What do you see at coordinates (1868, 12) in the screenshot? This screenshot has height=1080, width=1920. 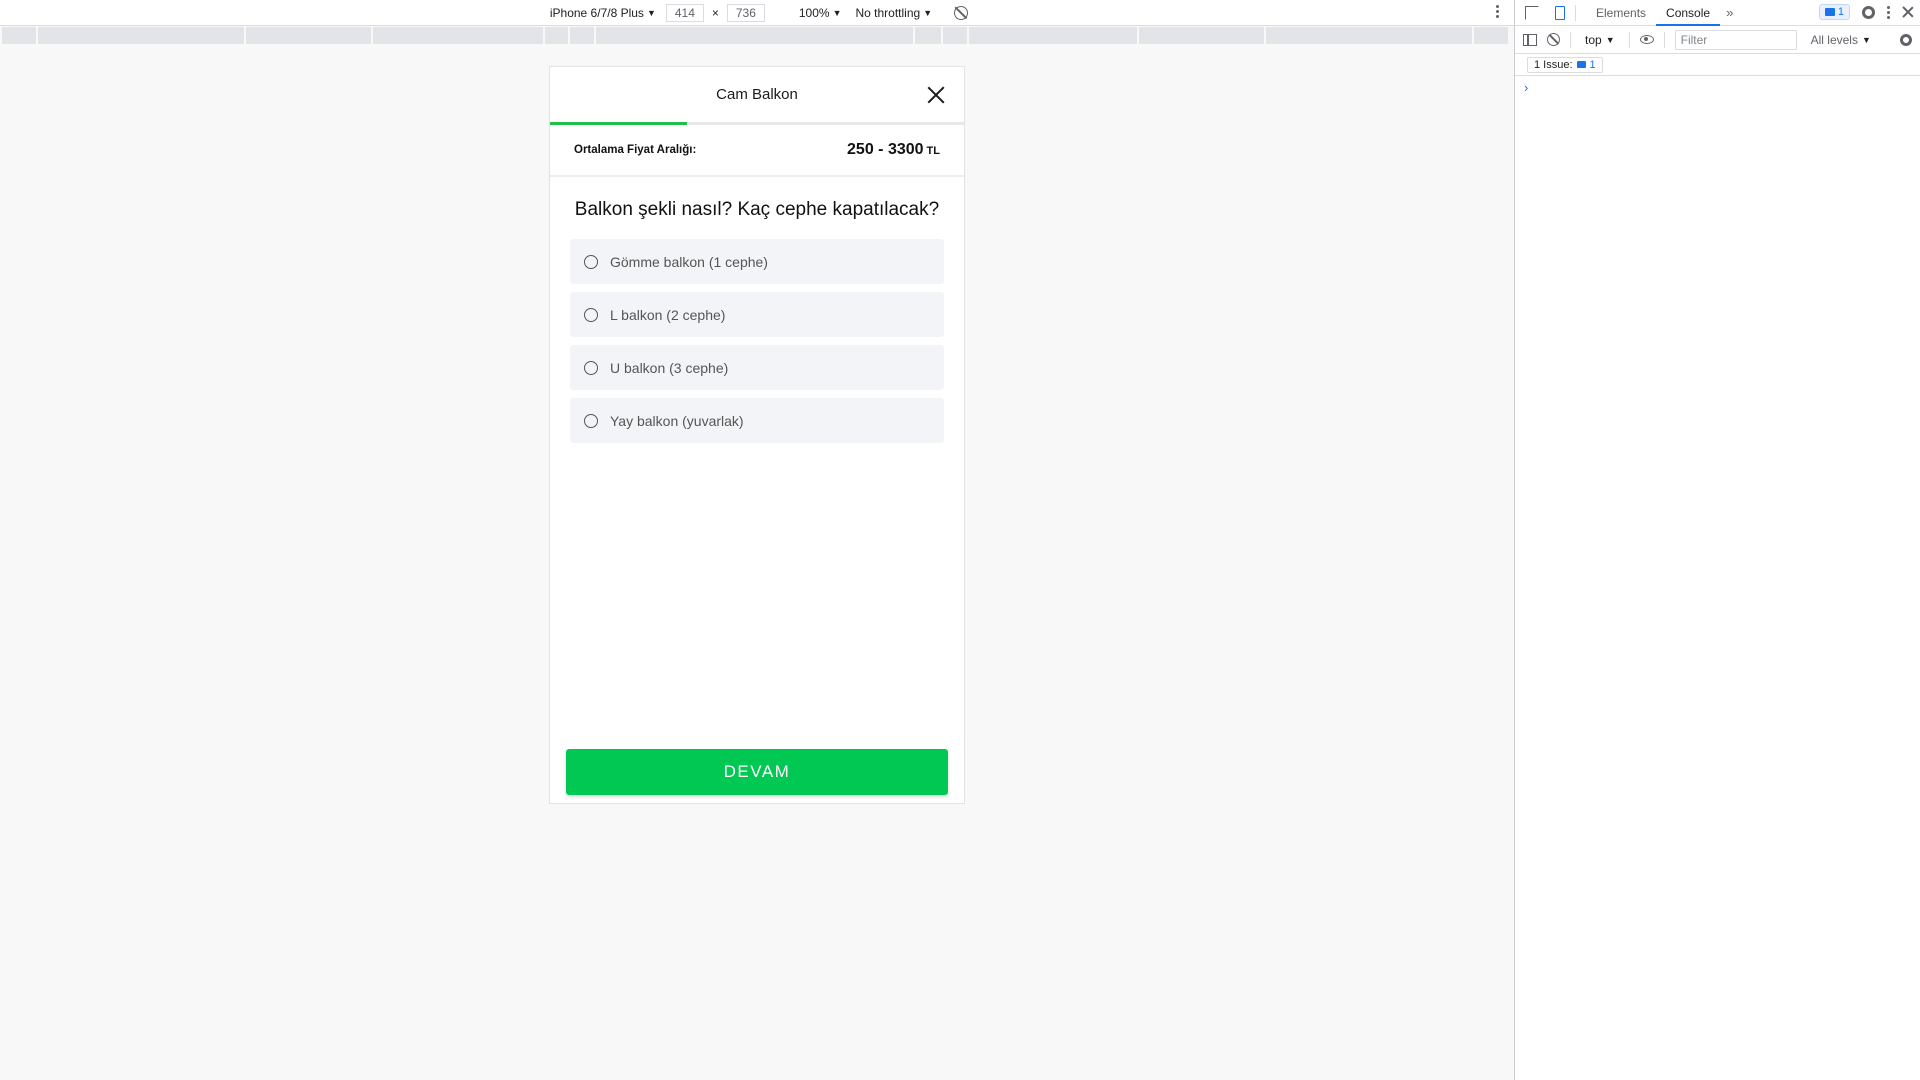 I see `settings-icon` at bounding box center [1868, 12].